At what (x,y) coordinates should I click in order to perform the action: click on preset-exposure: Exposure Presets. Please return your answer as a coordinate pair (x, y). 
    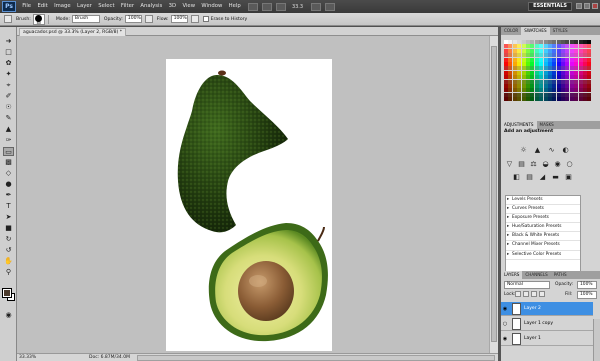
    Looking at the image, I should click on (543, 219).